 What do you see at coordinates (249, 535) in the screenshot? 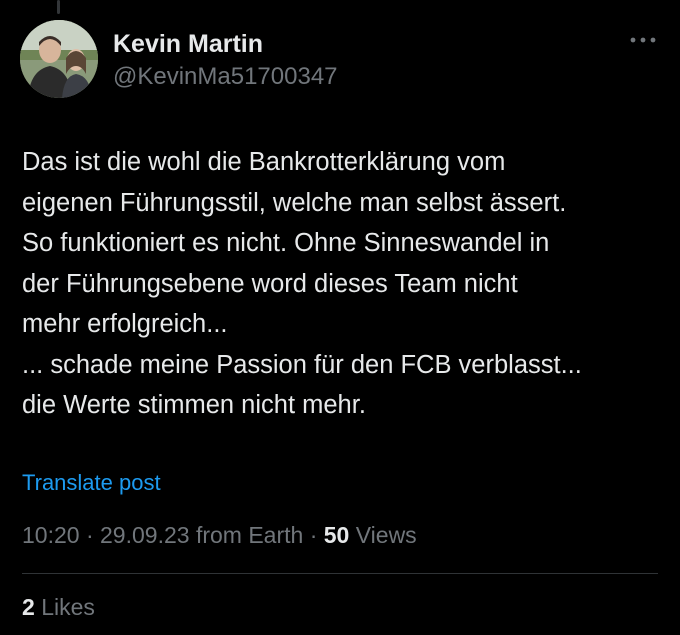
I see `post-source: from Earth` at bounding box center [249, 535].